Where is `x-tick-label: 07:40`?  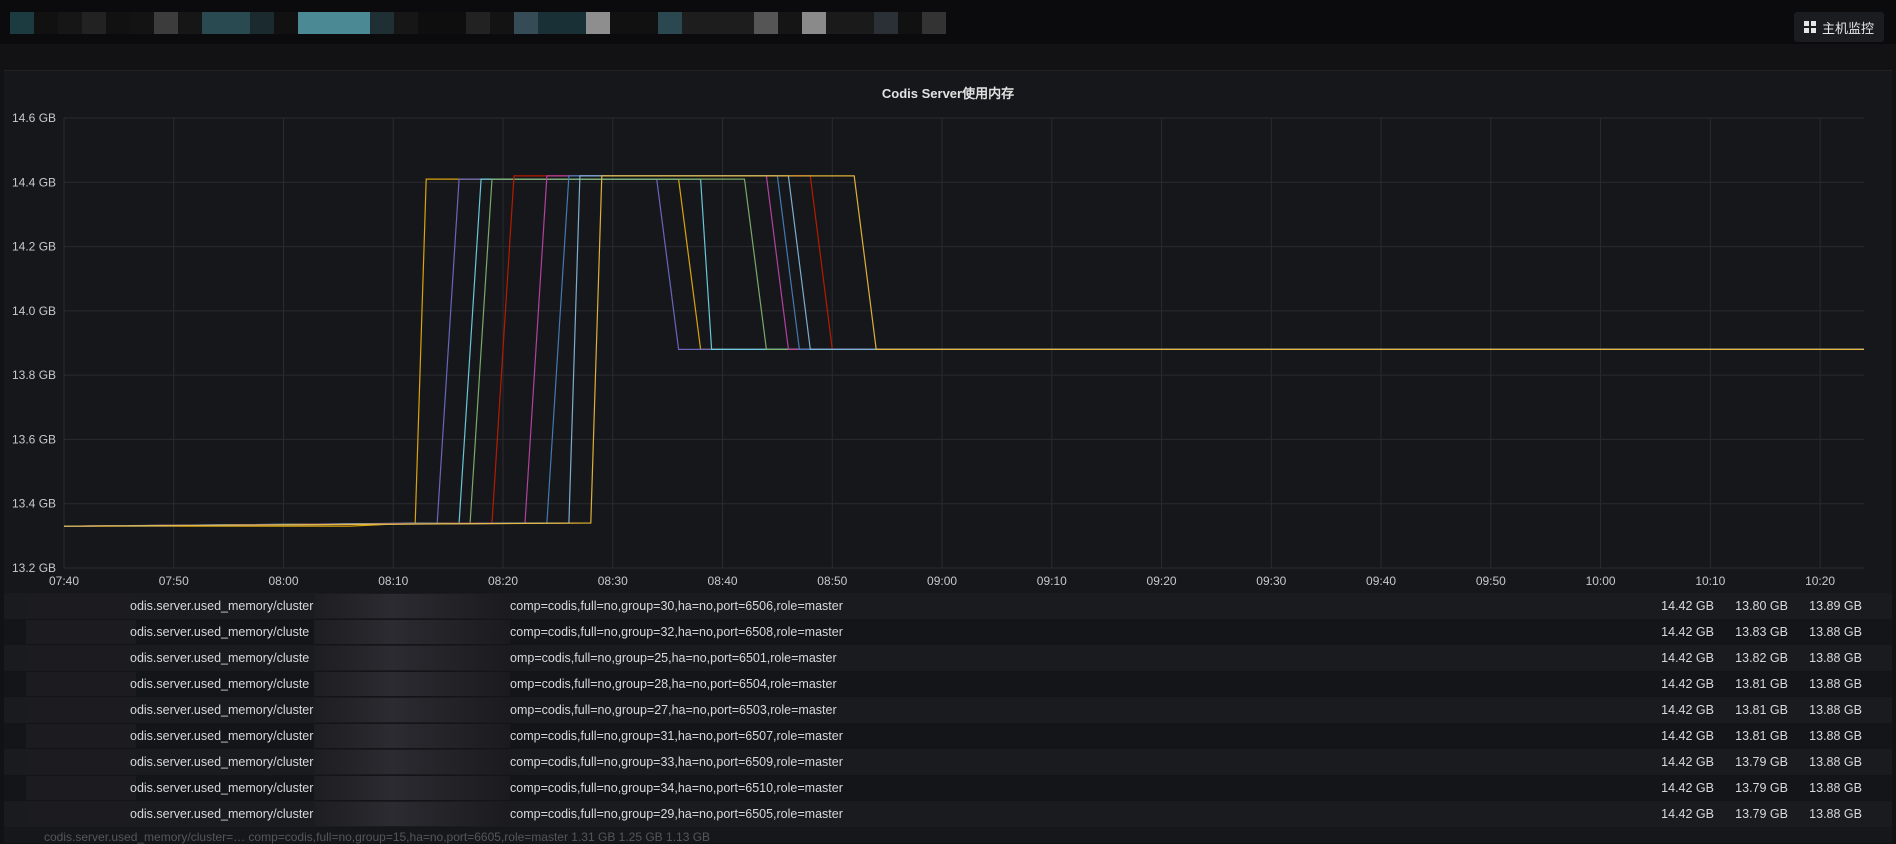
x-tick-label: 07:40 is located at coordinates (64, 581).